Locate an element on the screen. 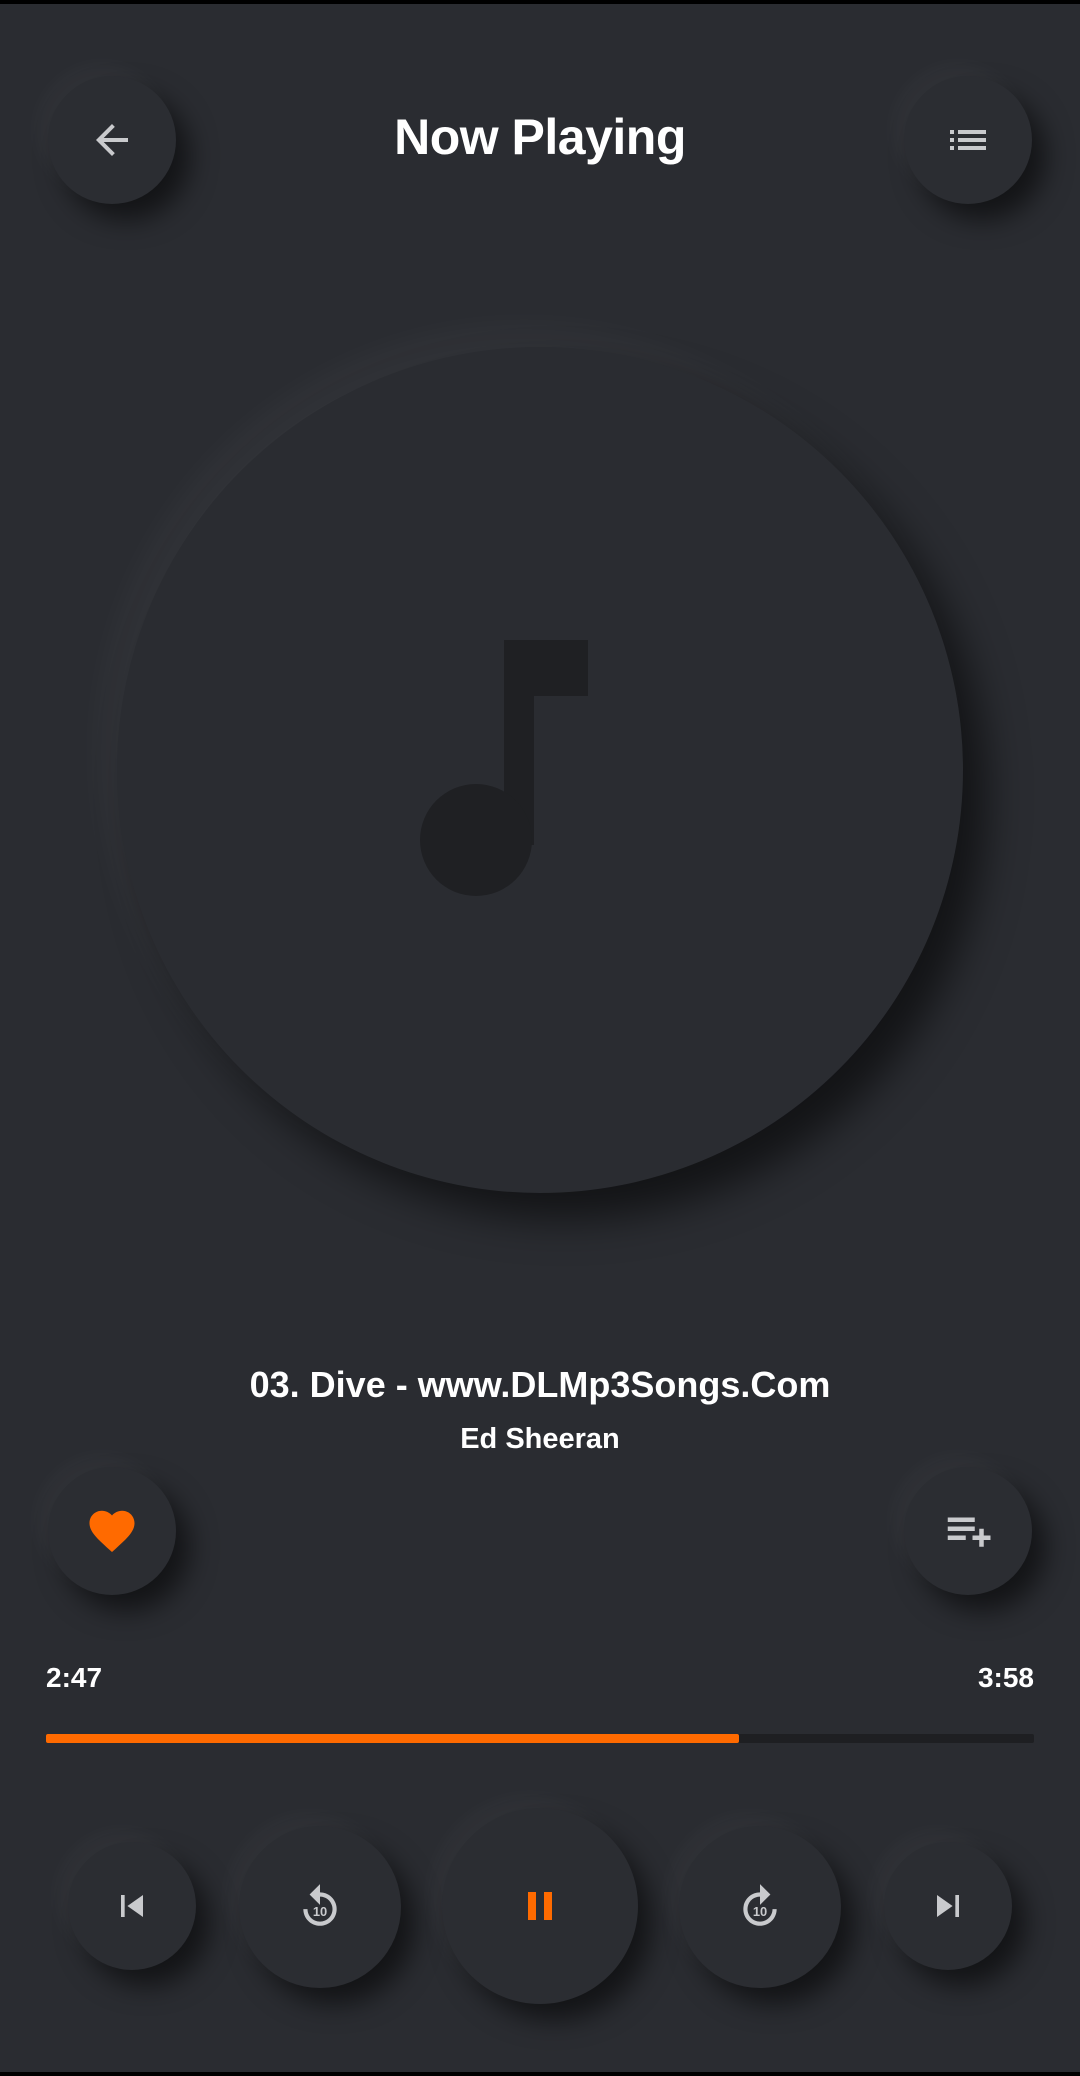 The image size is (1080, 2076). artist-name: Ed Sheeran is located at coordinates (540, 1439).